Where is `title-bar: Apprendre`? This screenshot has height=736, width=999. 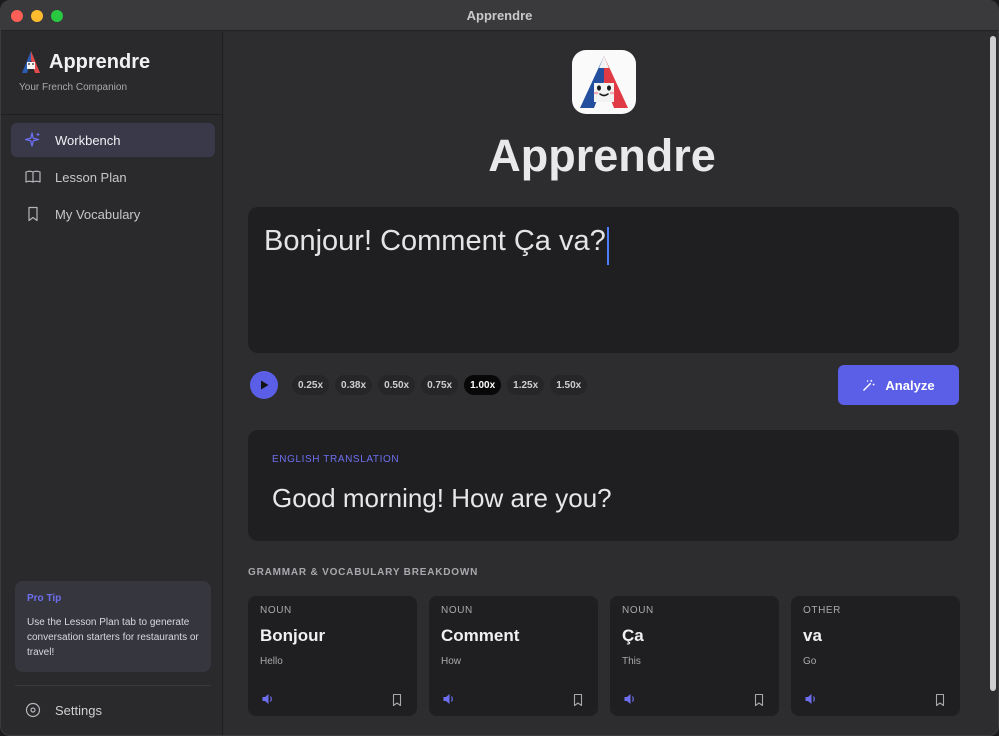
title-bar: Apprendre is located at coordinates (499, 16).